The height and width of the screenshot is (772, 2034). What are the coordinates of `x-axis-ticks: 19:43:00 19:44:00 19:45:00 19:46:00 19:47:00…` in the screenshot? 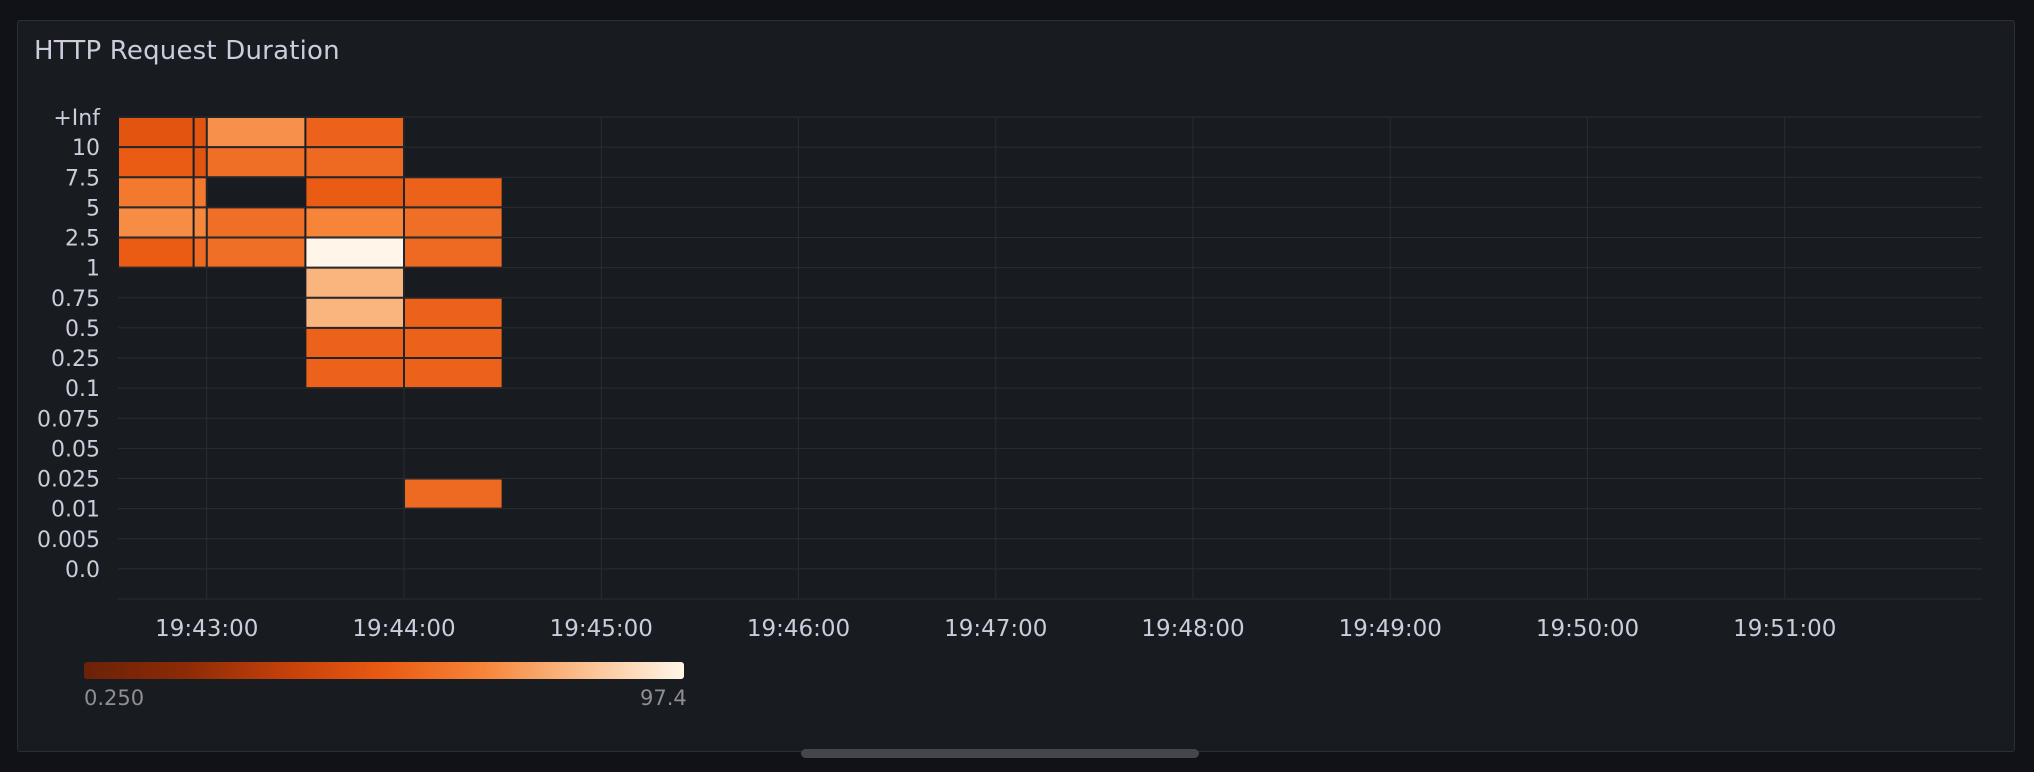 It's located at (995, 629).